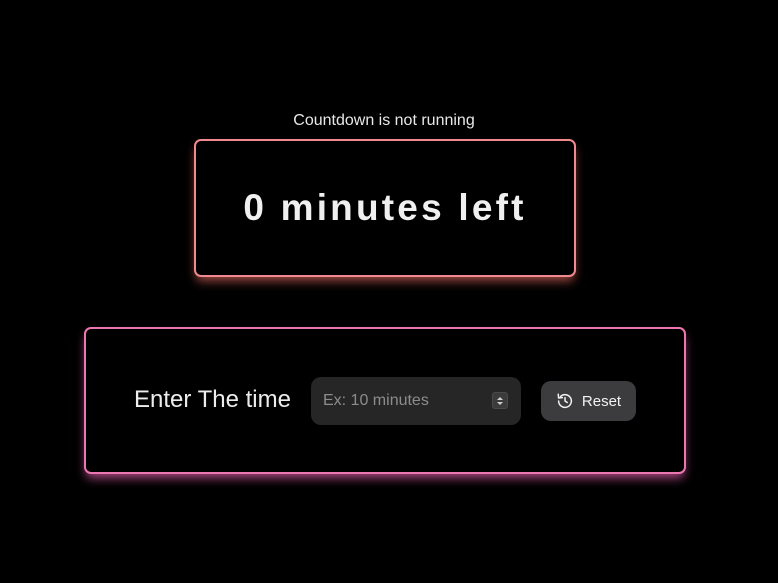 This screenshot has width=778, height=583. Describe the element at coordinates (601, 401) in the screenshot. I see `reset-button-label: Reset` at that location.